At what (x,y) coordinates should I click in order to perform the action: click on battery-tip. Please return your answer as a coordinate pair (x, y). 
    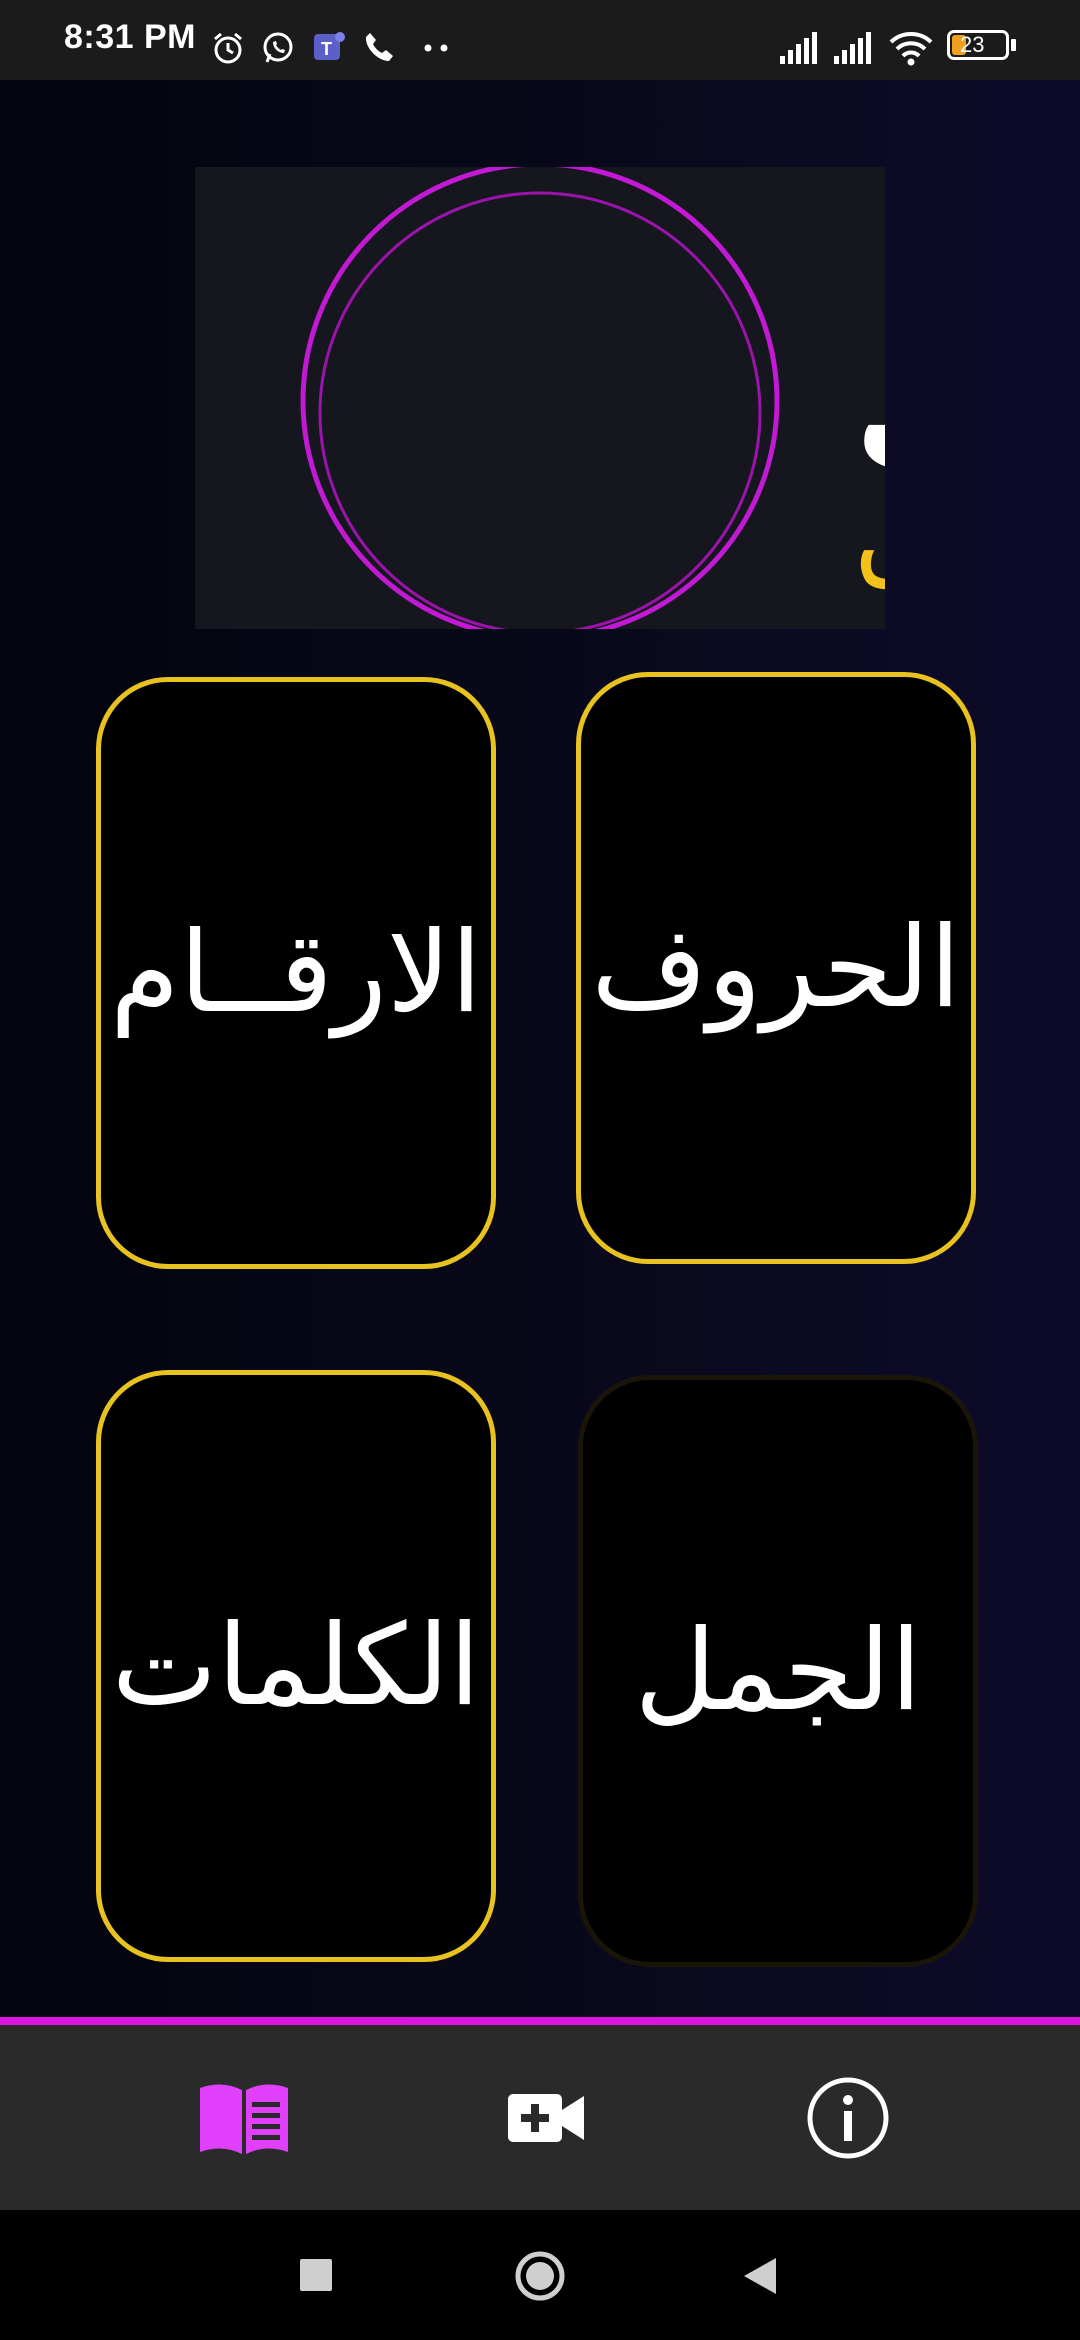
    Looking at the image, I should click on (1013, 45).